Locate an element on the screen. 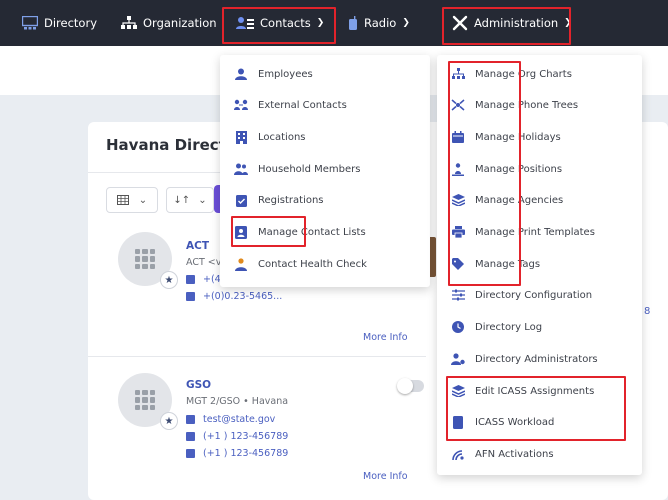 The width and height of the screenshot is (668, 500). contact-phone: +(4 is located at coordinates (203, 279).